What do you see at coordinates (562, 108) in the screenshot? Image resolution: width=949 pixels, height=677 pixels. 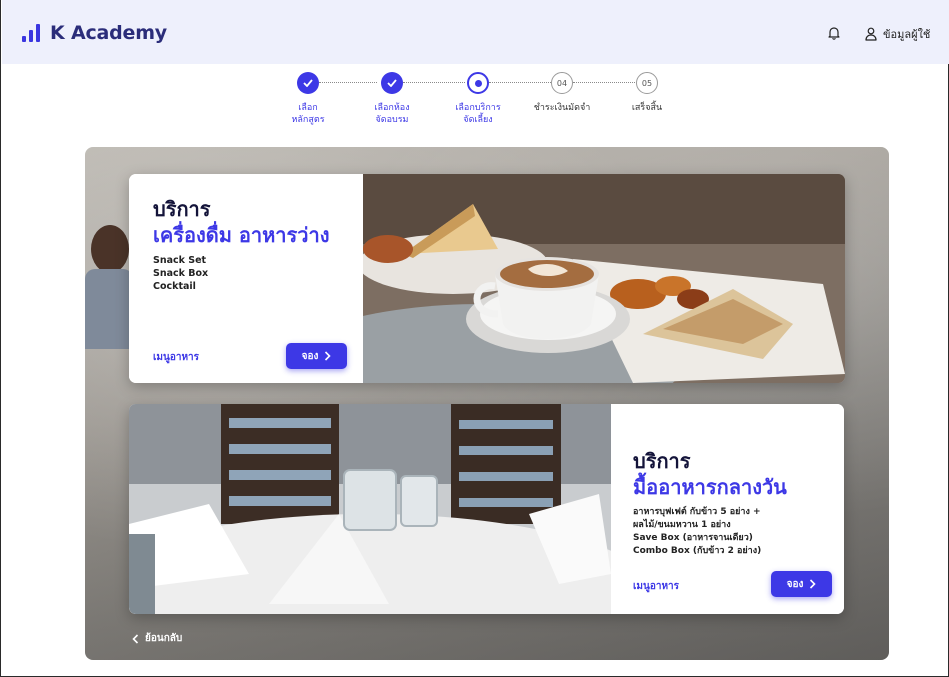 I see `step-4-label: ชำระเงินมัดจำ` at bounding box center [562, 108].